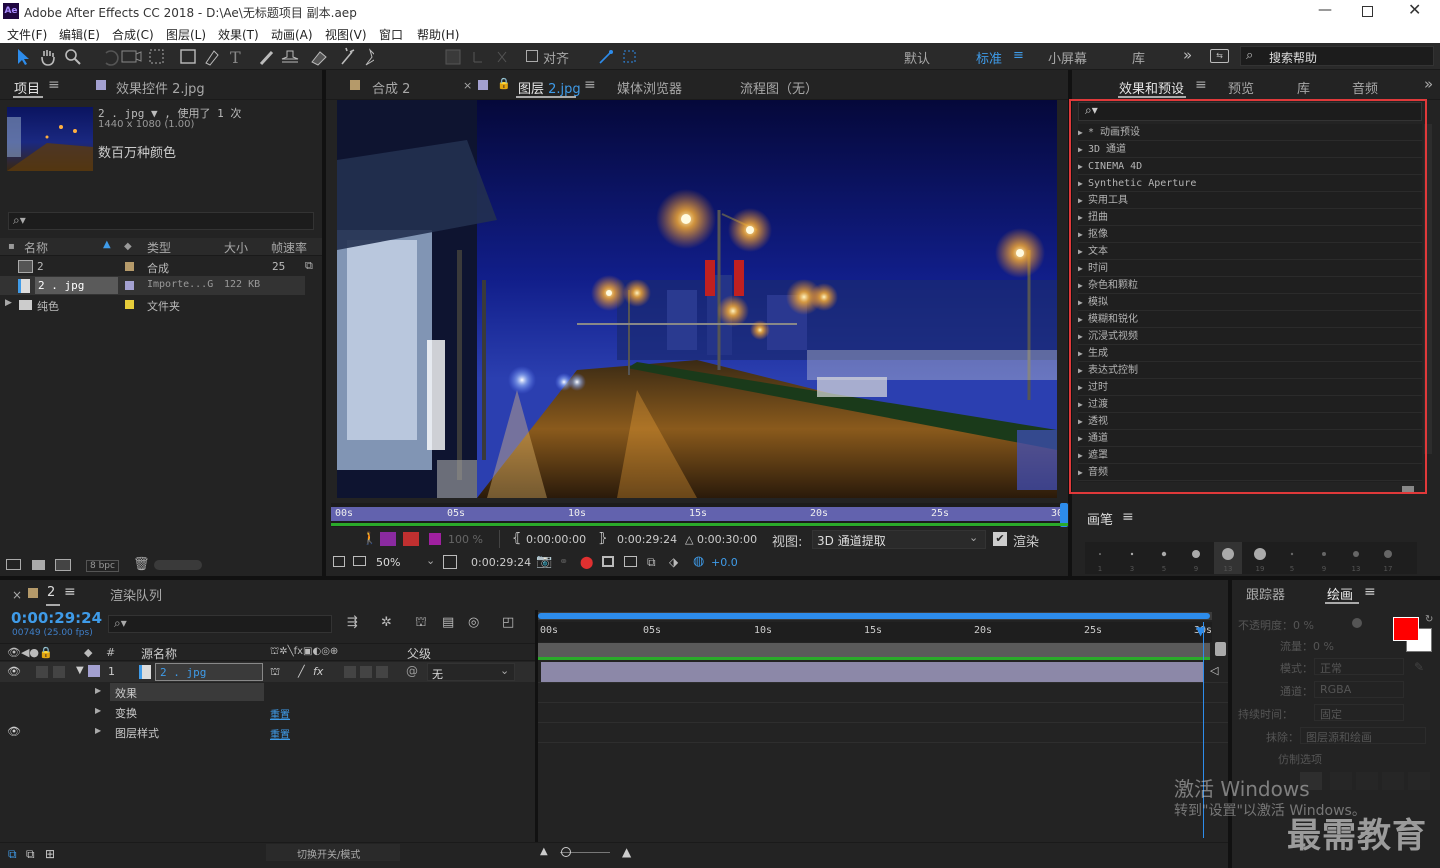  What do you see at coordinates (549, 87) in the screenshot?
I see `tab-layer: 图层 2.jpg` at bounding box center [549, 87].